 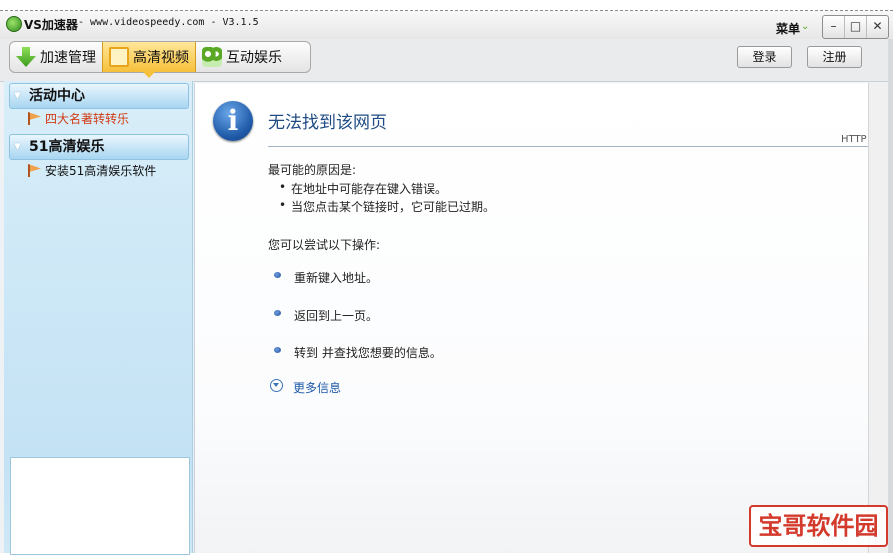 I want to click on sidebar-blank-panel, so click(x=100, y=506).